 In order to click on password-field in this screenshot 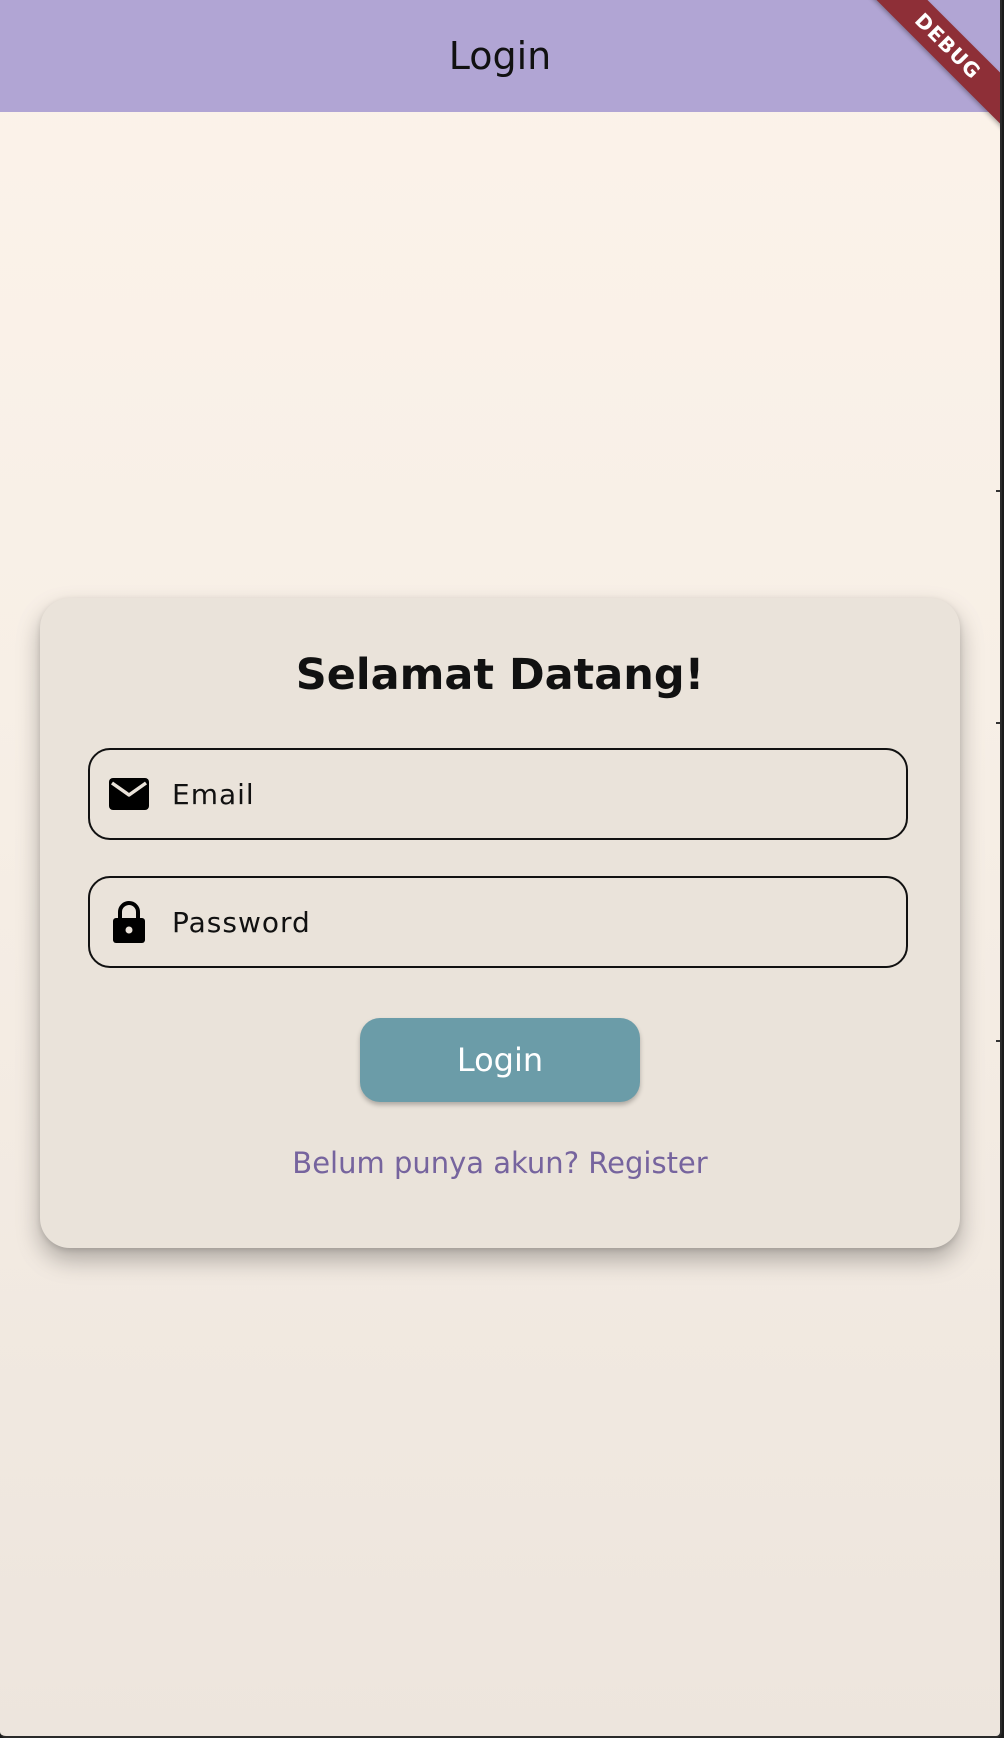, I will do `click(498, 922)`.